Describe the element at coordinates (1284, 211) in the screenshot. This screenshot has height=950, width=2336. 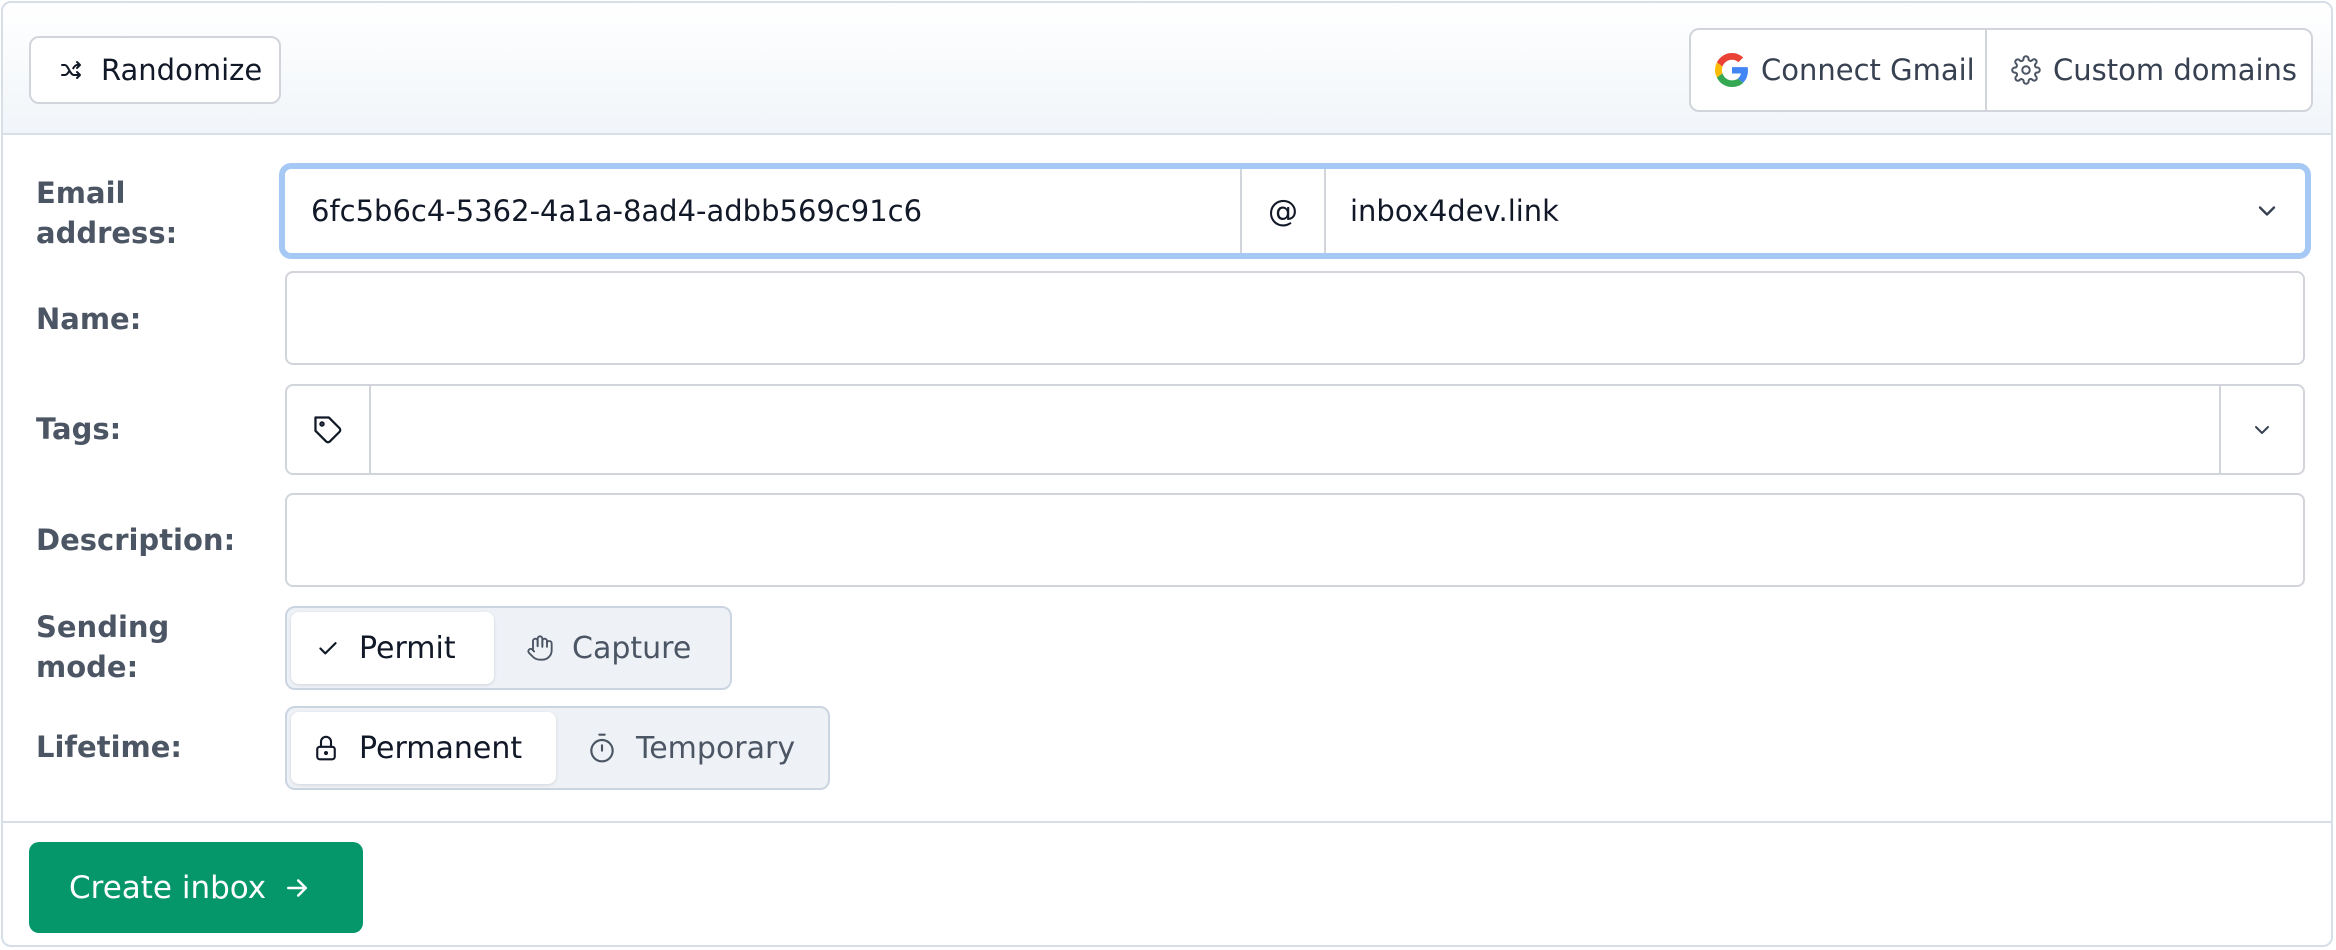
I see `at-sign: @` at that location.